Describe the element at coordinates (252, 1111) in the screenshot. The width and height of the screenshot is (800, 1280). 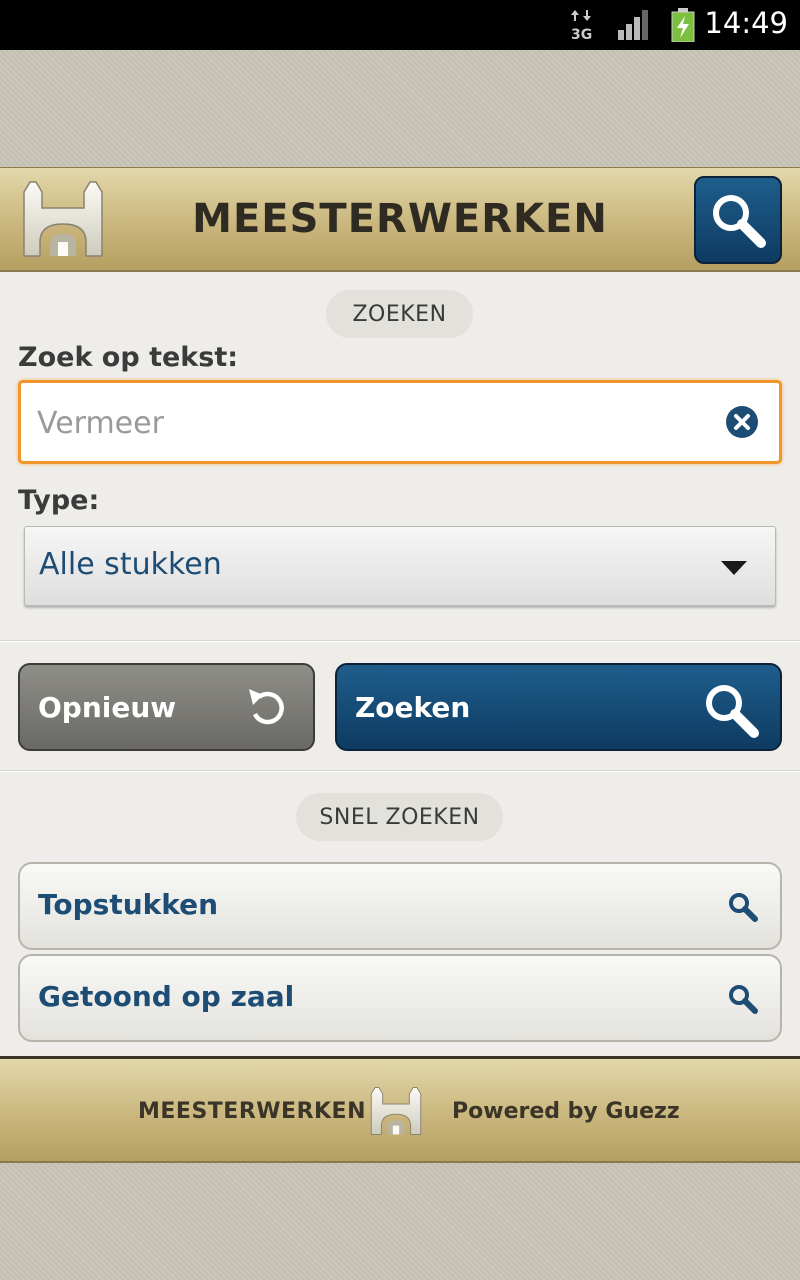
I see `footer-brand-text: MEESTERWERKEN` at that location.